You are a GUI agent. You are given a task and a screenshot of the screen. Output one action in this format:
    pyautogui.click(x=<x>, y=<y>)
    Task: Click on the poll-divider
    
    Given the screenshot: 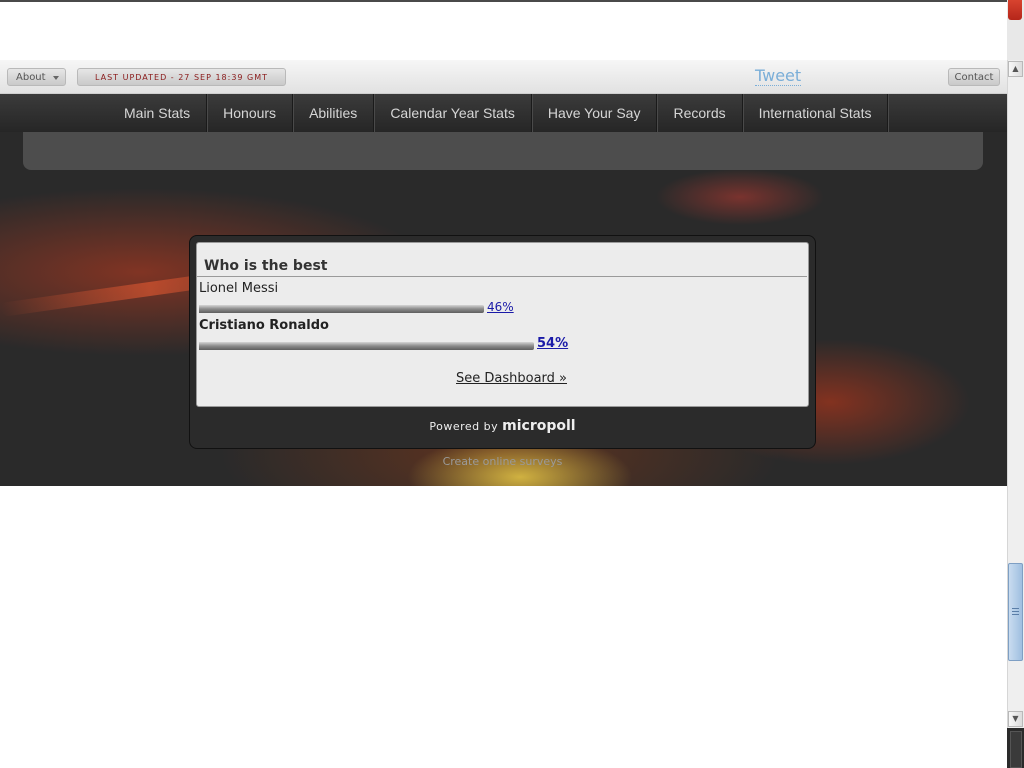 What is the action you would take?
    pyautogui.click(x=502, y=276)
    